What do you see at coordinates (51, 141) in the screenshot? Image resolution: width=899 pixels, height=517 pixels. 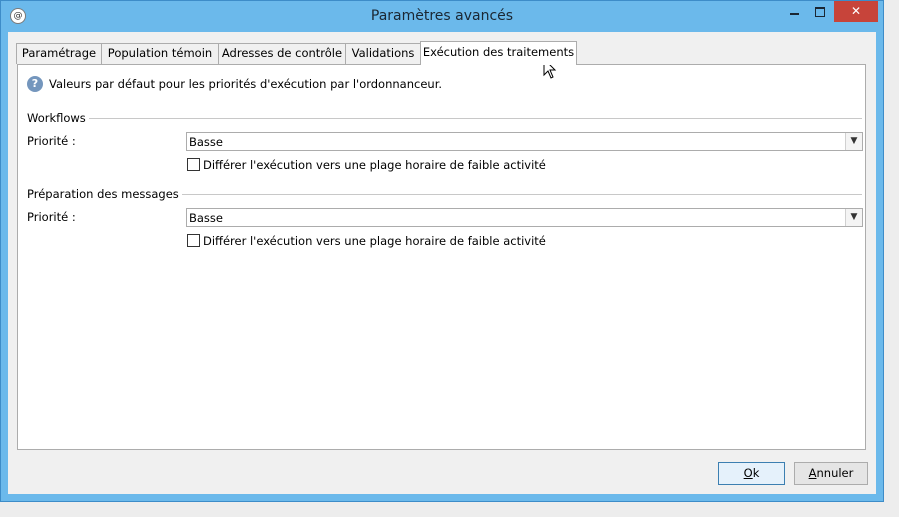 I see `workflows-priority-label: Priorité :` at bounding box center [51, 141].